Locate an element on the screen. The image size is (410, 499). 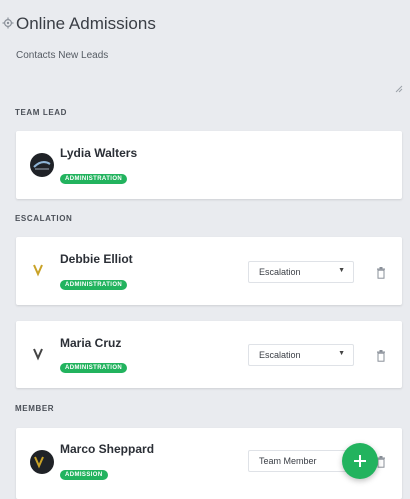
section-label-member: MEMBER is located at coordinates (35, 408).